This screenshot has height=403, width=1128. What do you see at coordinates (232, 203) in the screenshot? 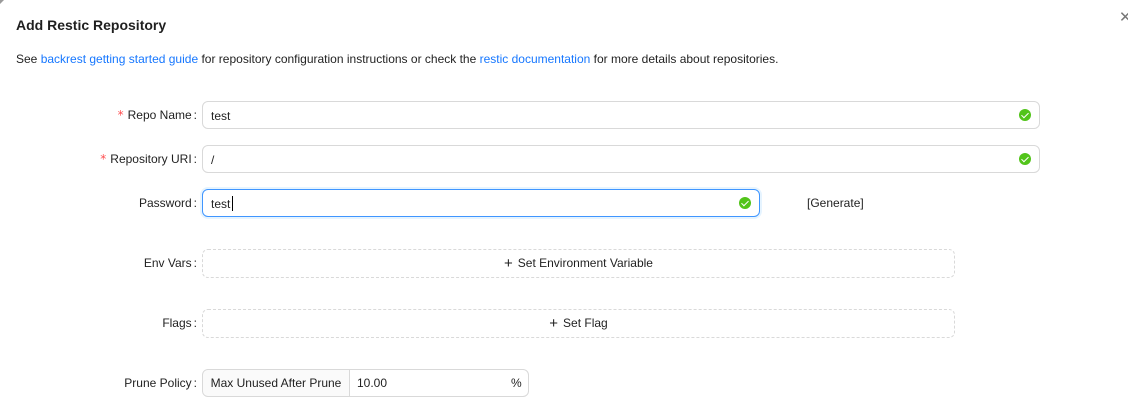
I see `text-cursor` at bounding box center [232, 203].